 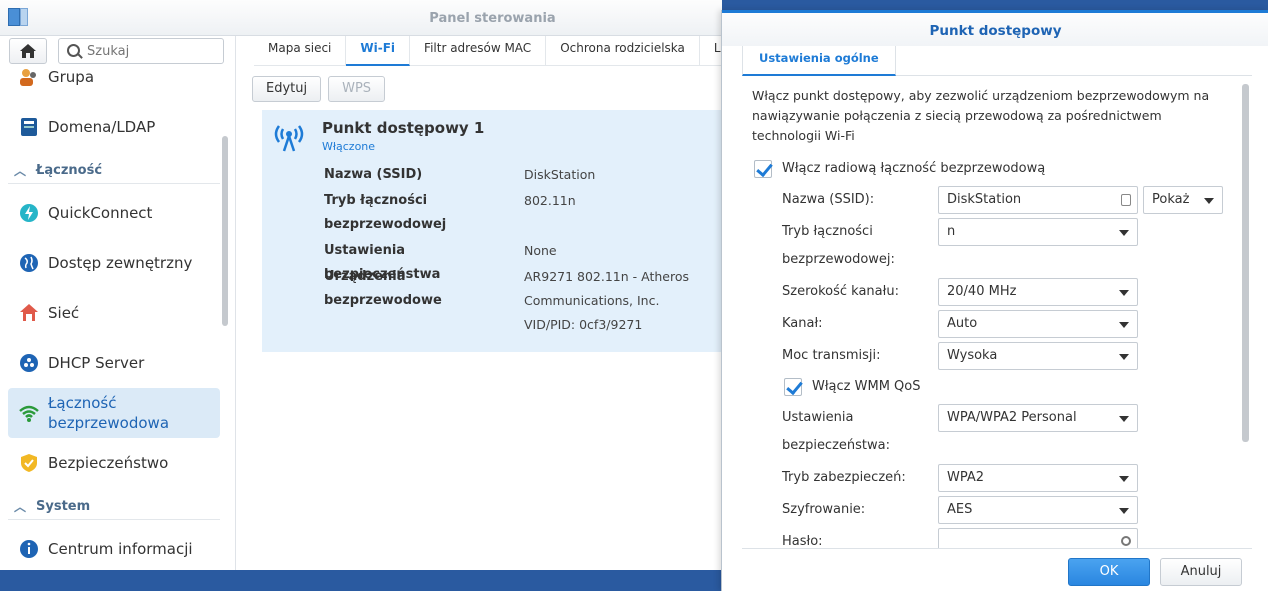 What do you see at coordinates (995, 28) in the screenshot?
I see `dialog-title: Punkt dostępowy` at bounding box center [995, 28].